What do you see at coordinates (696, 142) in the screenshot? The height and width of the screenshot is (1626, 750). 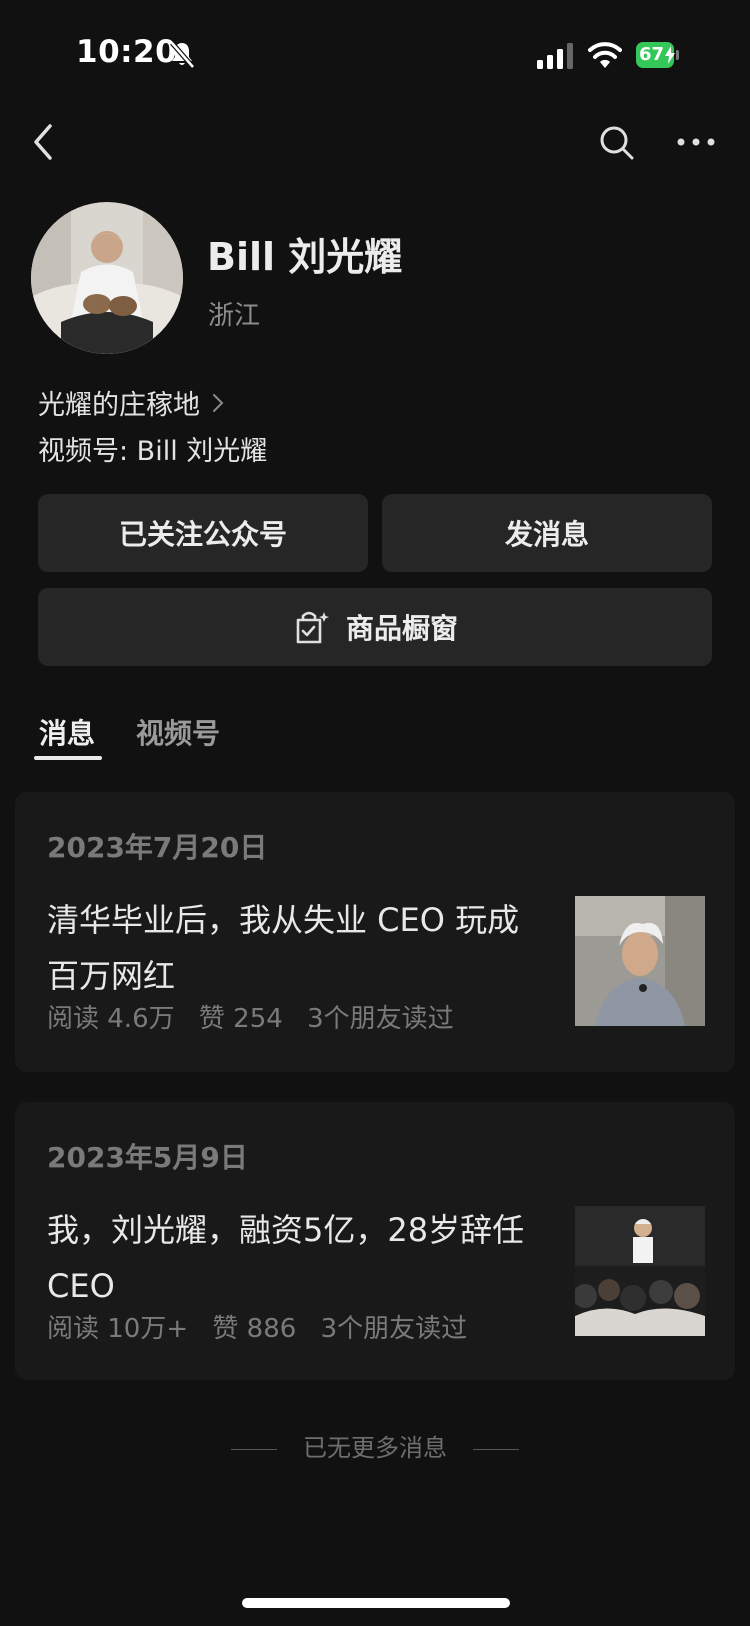 I see `more-icon` at bounding box center [696, 142].